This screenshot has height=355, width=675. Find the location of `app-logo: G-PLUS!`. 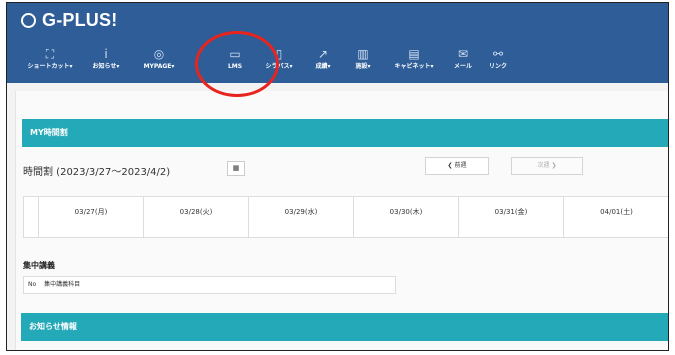

app-logo: G-PLUS! is located at coordinates (69, 20).